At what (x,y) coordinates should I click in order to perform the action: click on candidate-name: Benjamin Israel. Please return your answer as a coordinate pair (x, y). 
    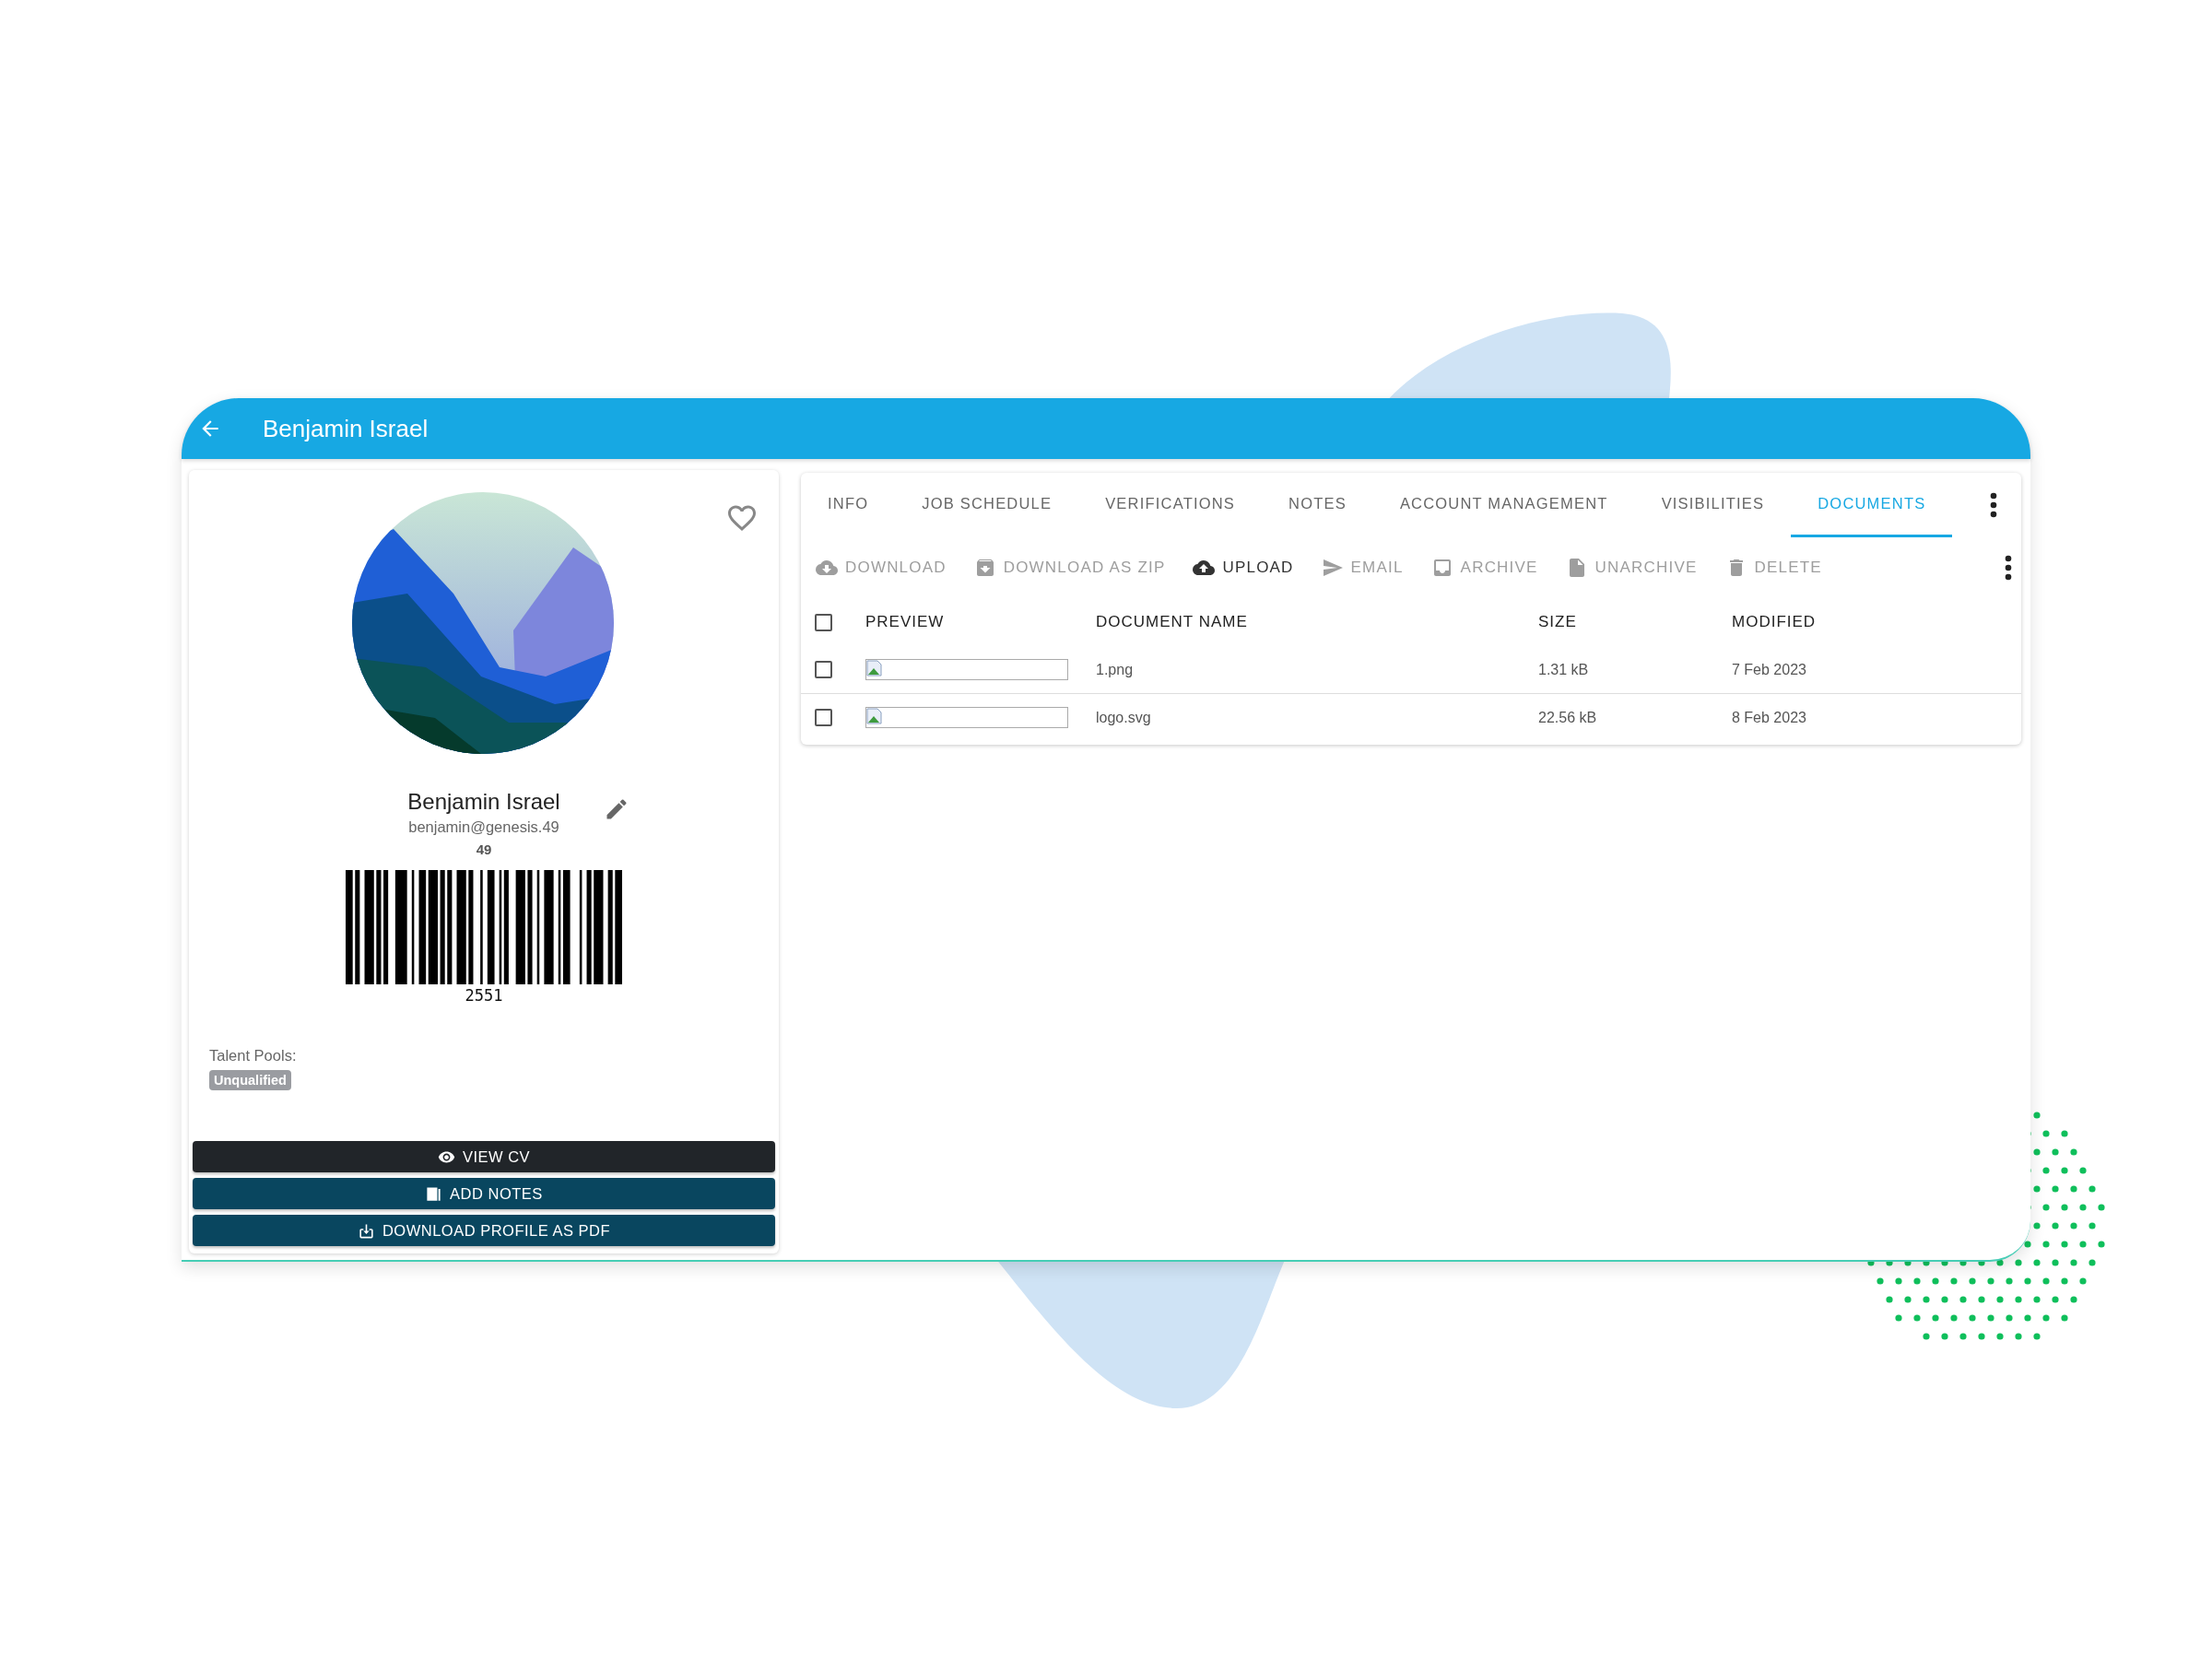
    Looking at the image, I should click on (483, 802).